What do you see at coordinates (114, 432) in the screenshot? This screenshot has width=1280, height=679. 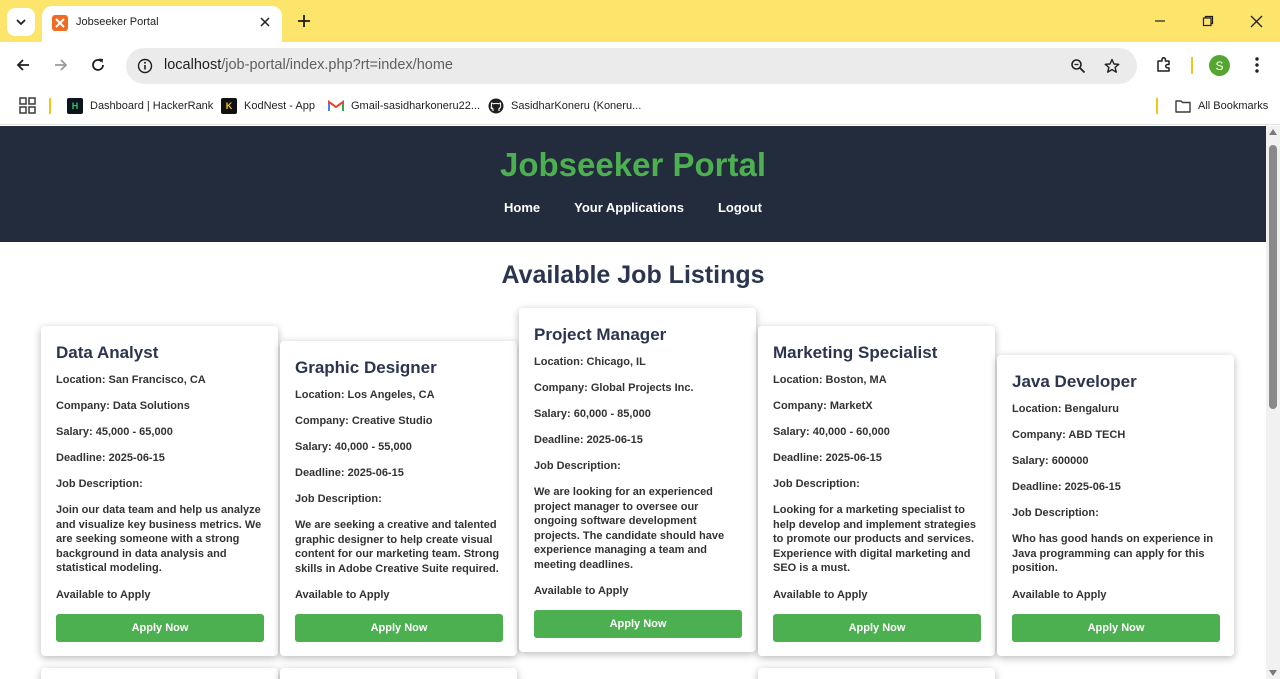 I see `job-salary: Salary: 45,000 - 65,000` at bounding box center [114, 432].